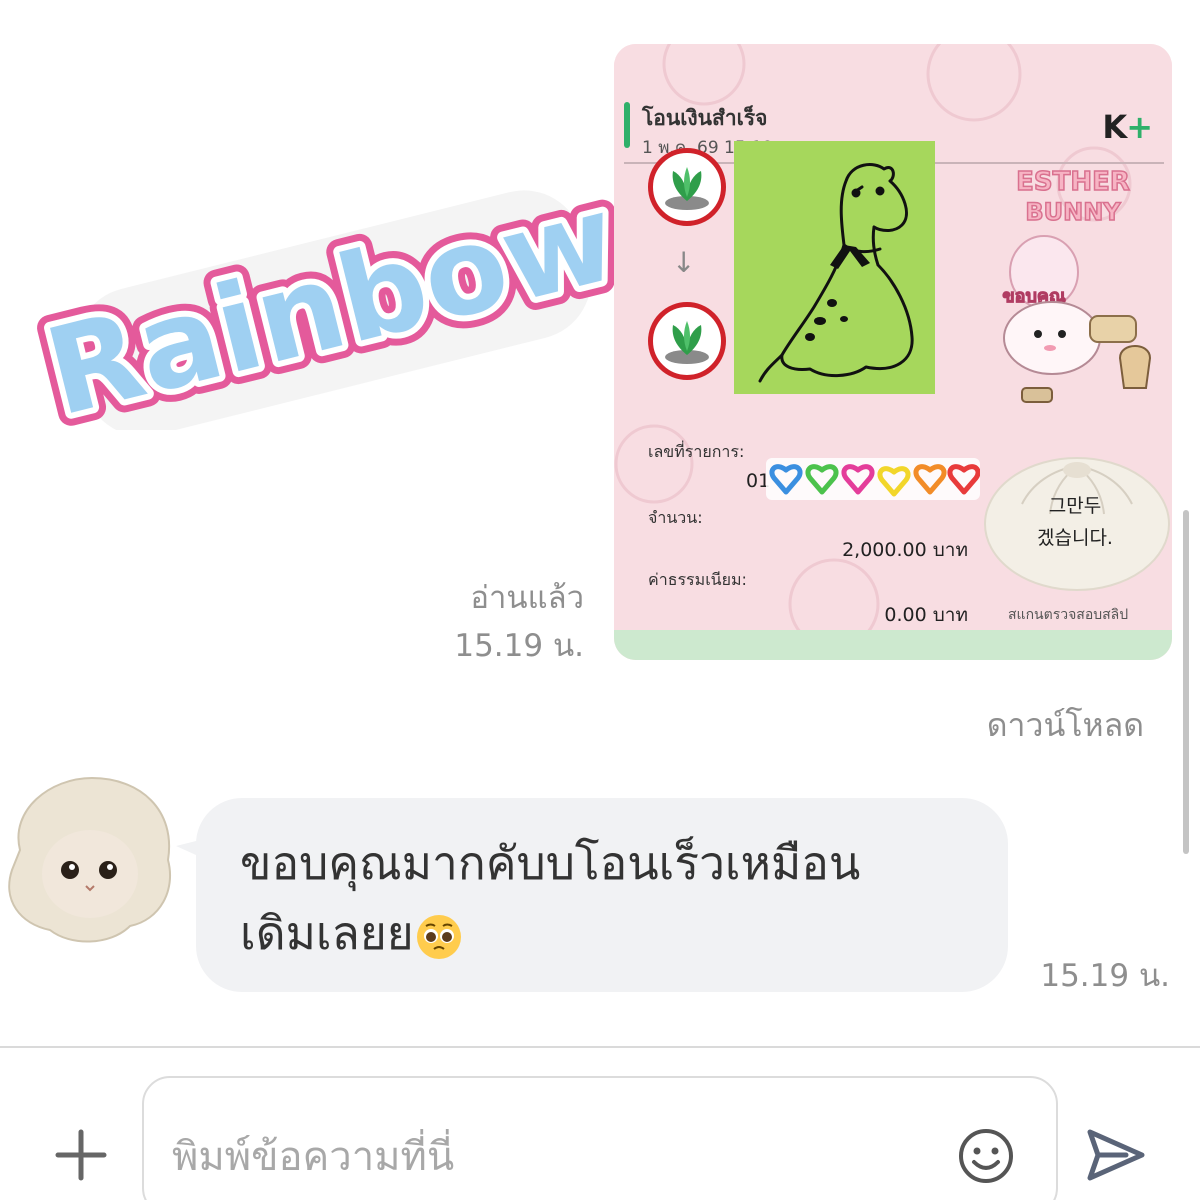 The image size is (1200, 1200). What do you see at coordinates (1116, 1155) in the screenshot?
I see `send-icon` at bounding box center [1116, 1155].